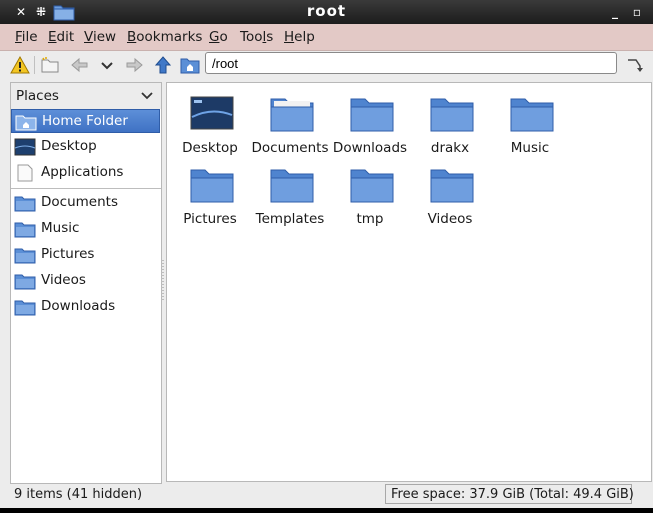 This screenshot has height=513, width=653. What do you see at coordinates (290, 148) in the screenshot?
I see `file-item-label: Documents` at bounding box center [290, 148].